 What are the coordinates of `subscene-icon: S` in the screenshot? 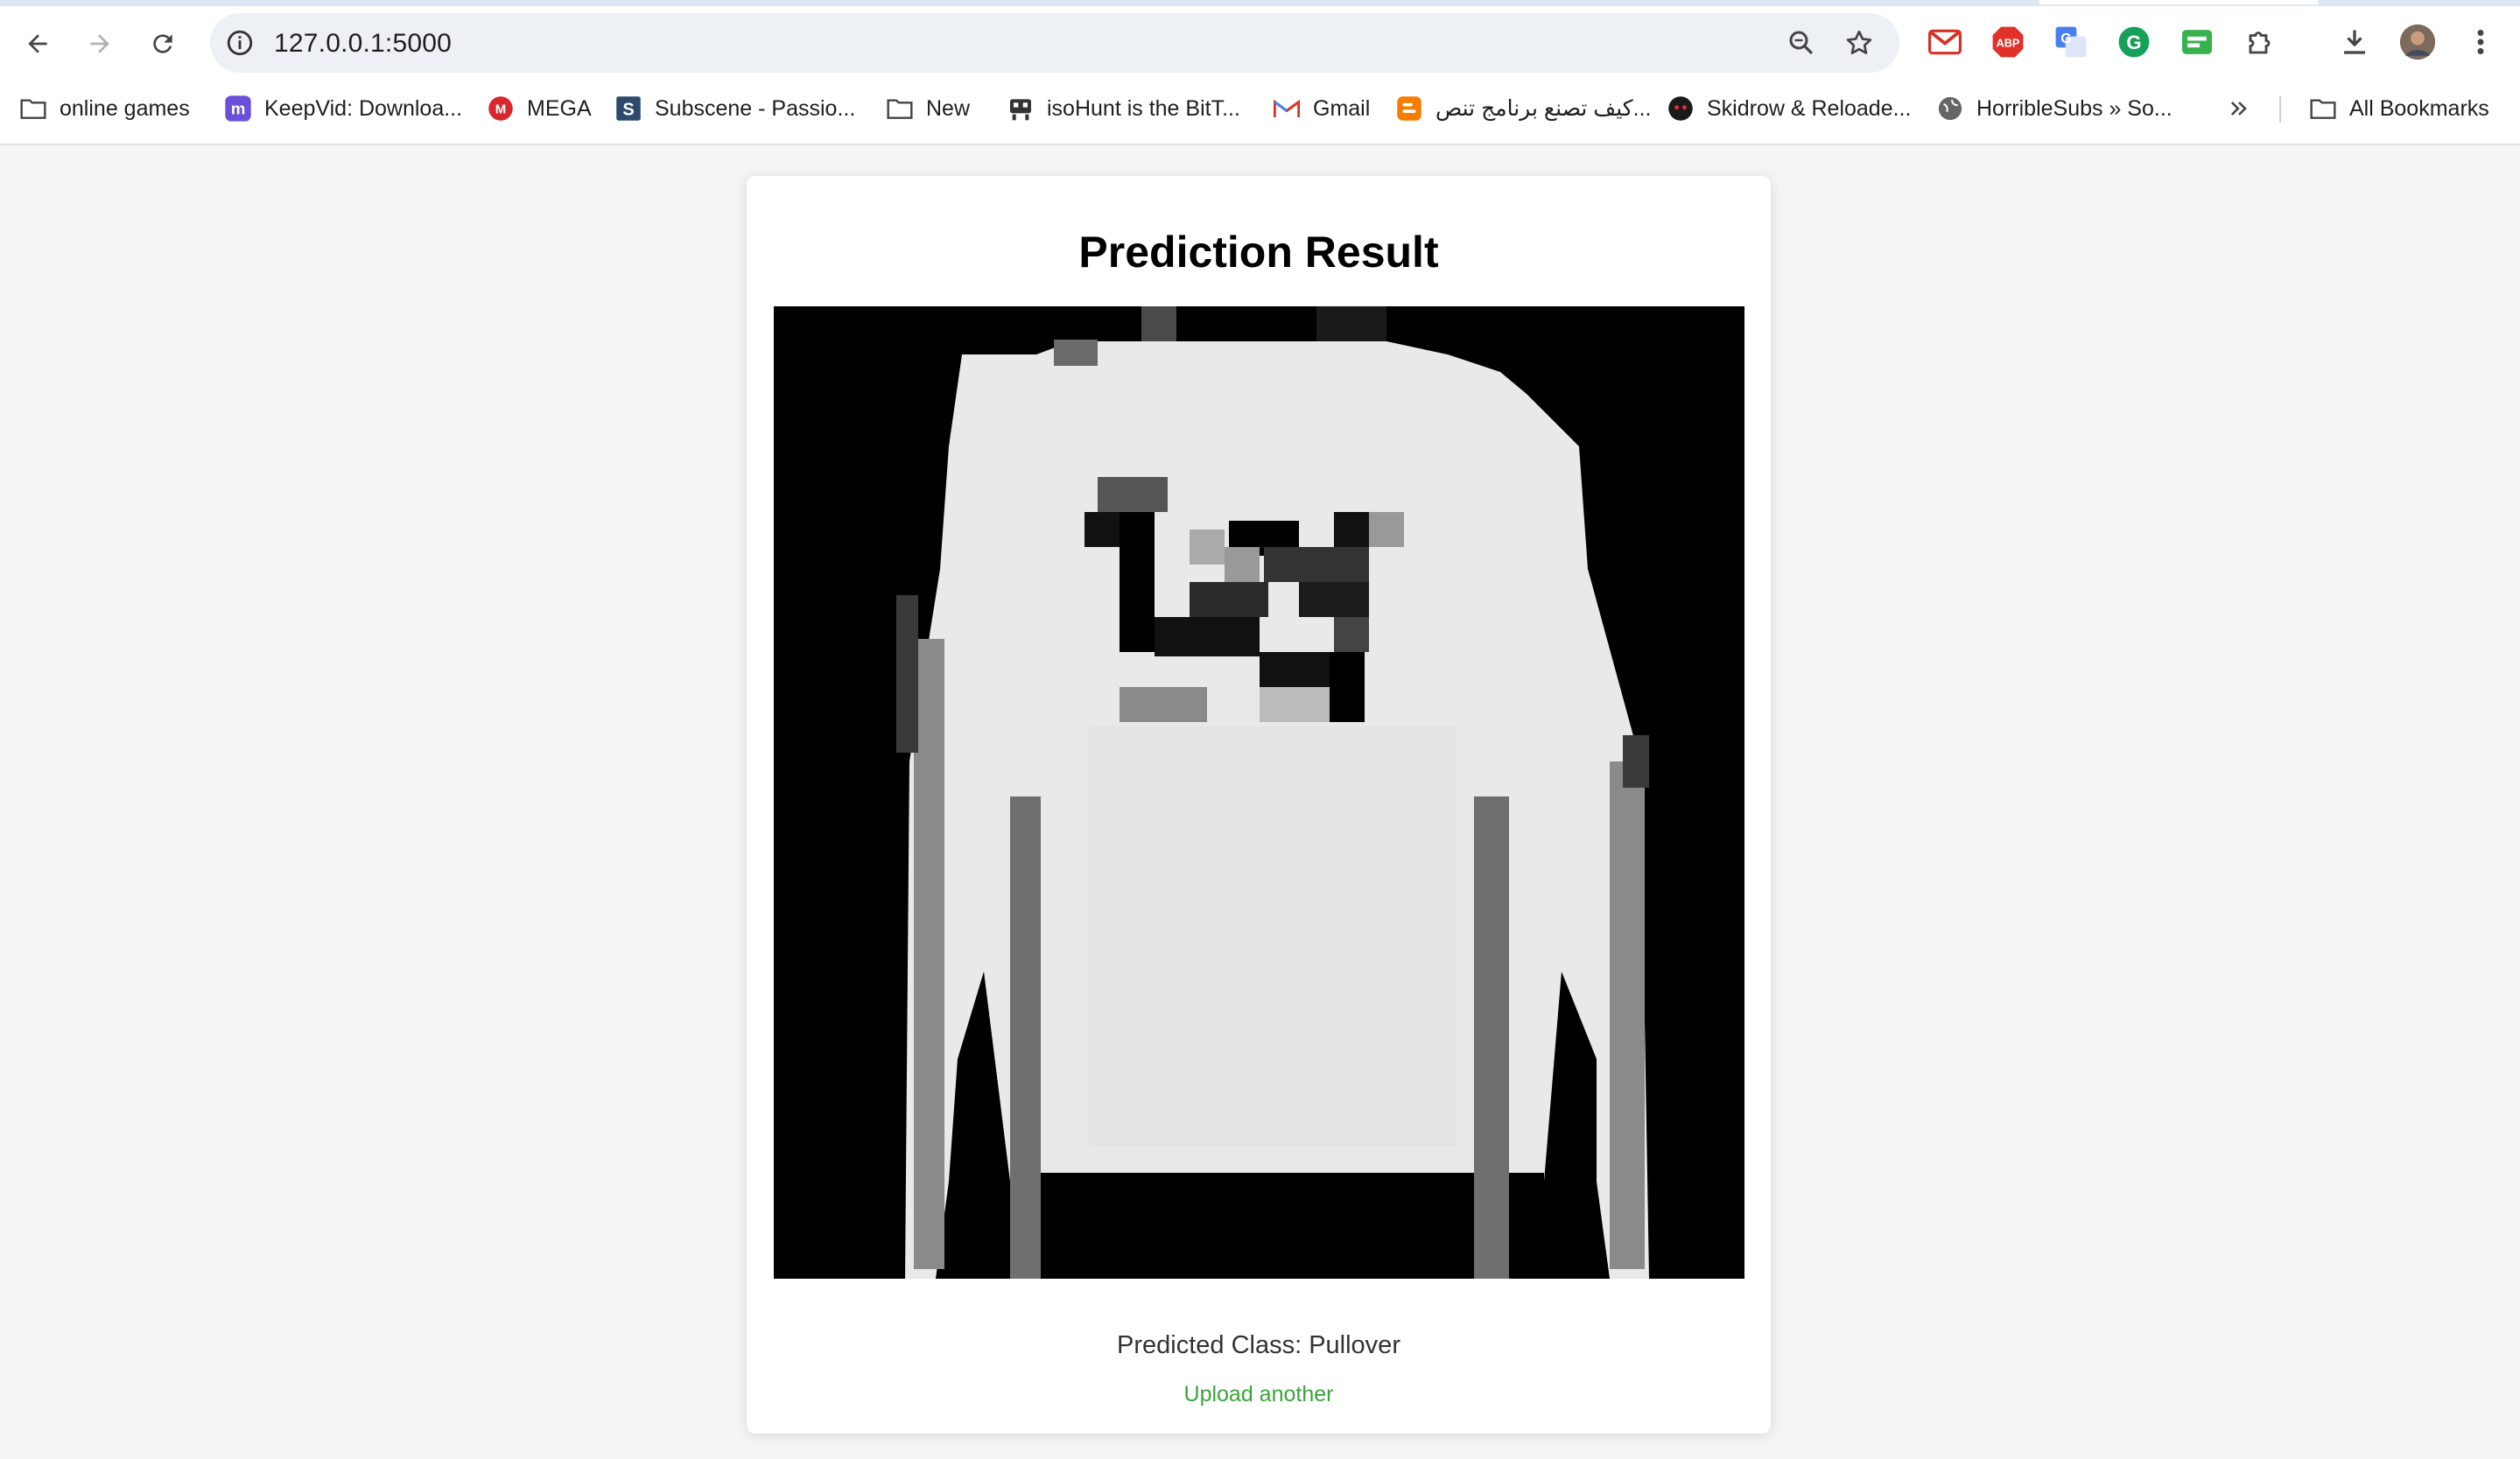 It's located at (628, 109).